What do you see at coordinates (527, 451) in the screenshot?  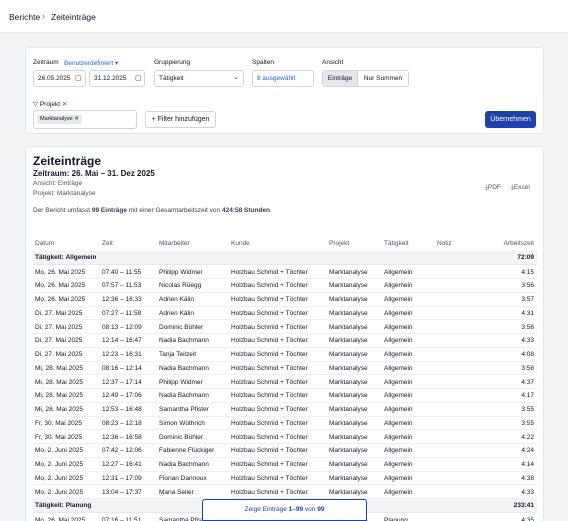 I see `cell-arbeitszeit: 4:24` at bounding box center [527, 451].